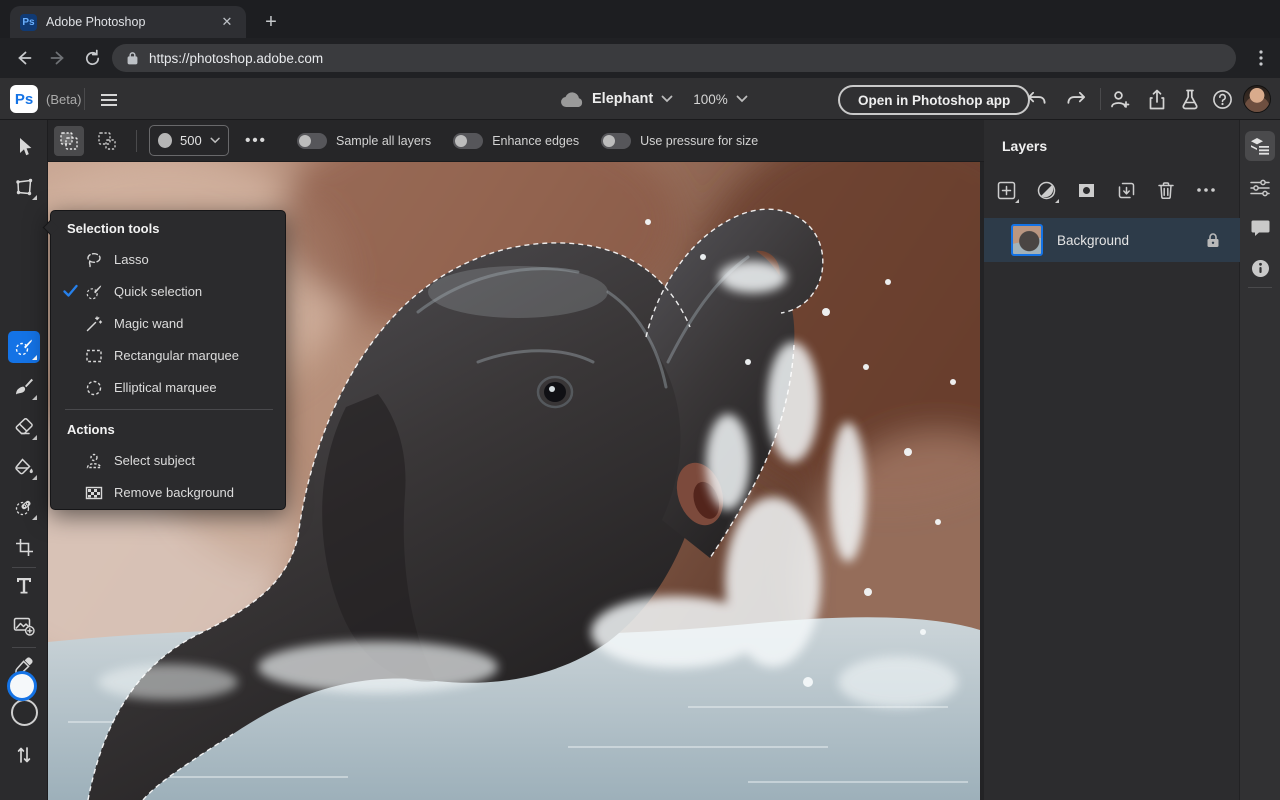  I want to click on menu-divider, so click(169, 409).